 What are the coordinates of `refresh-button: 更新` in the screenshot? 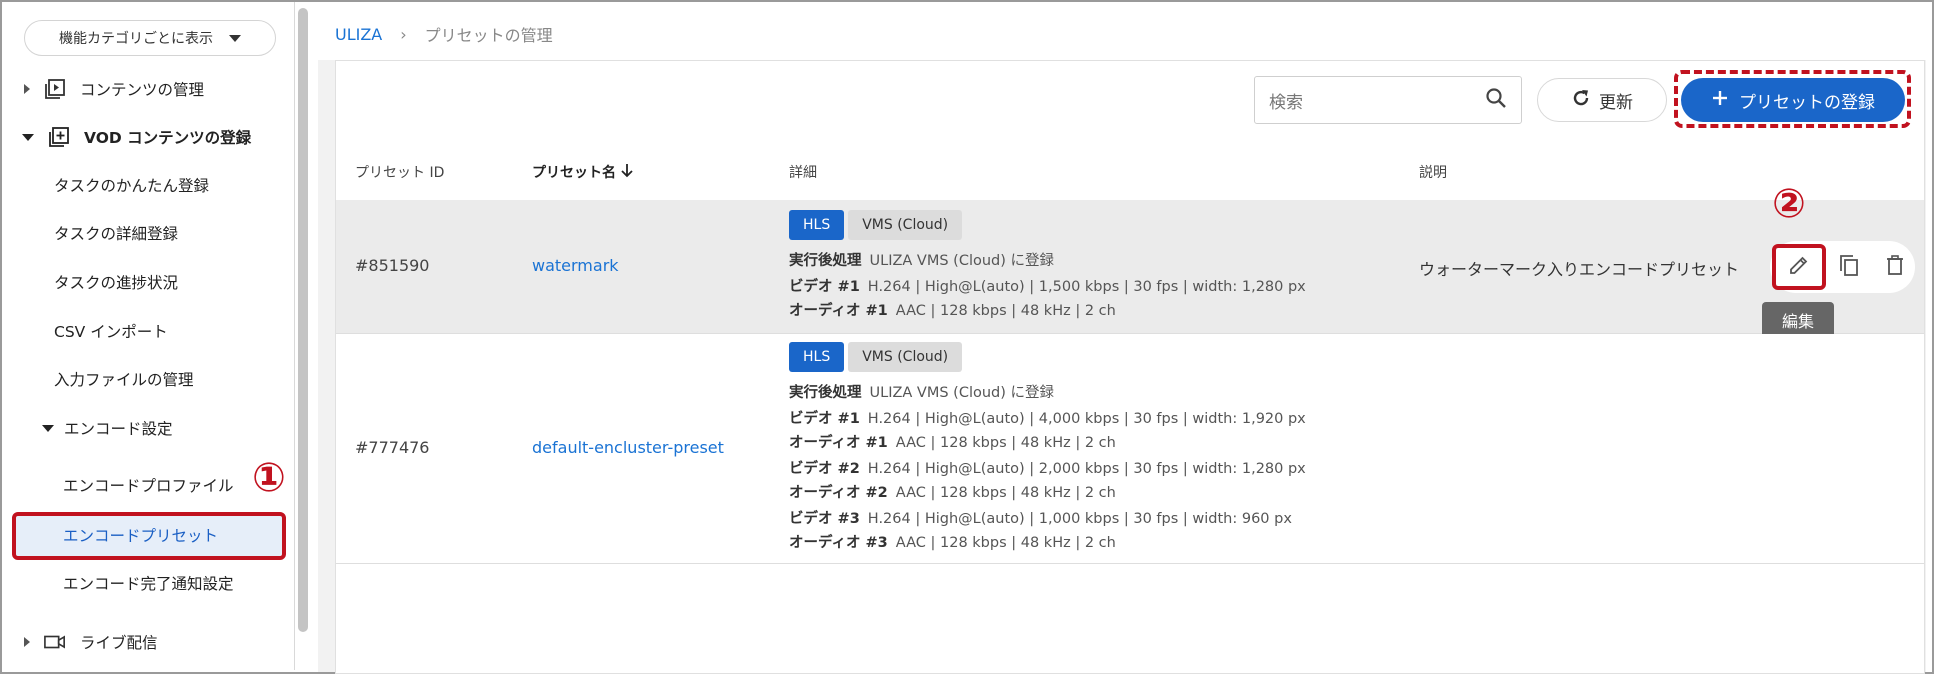 It's located at (1602, 100).